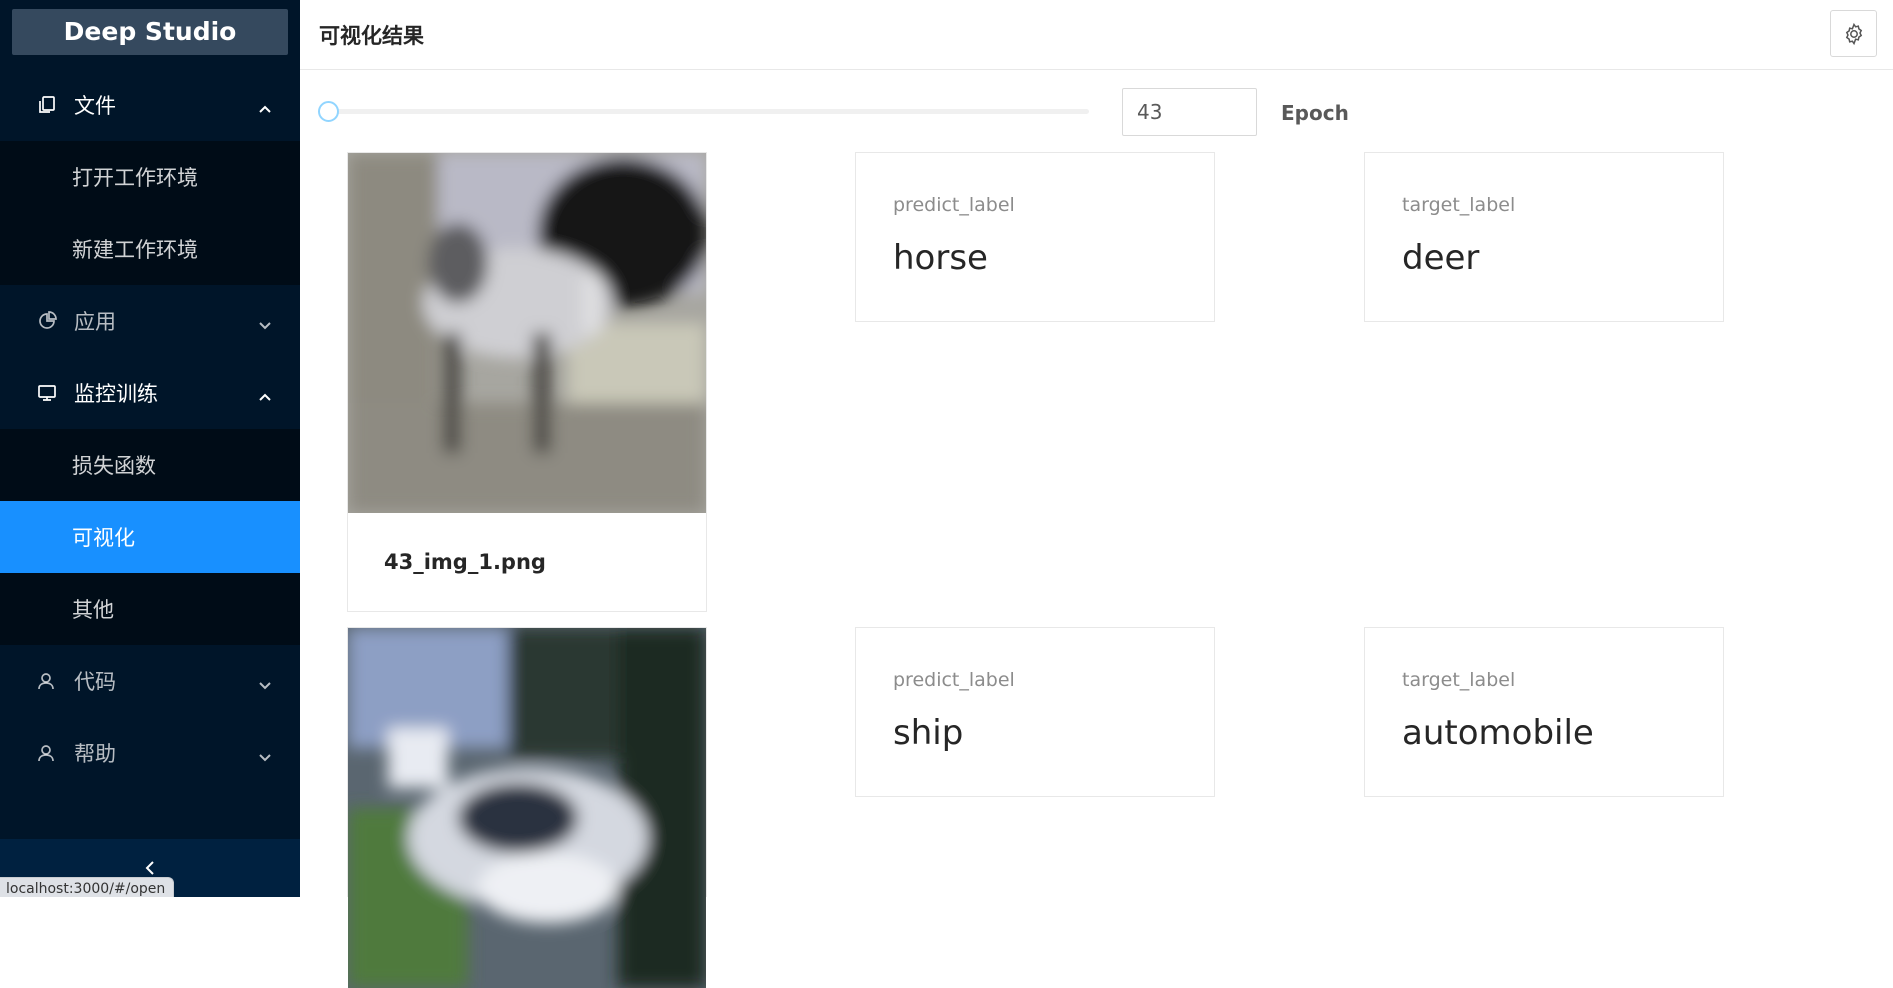 The image size is (1893, 988). What do you see at coordinates (527, 333) in the screenshot?
I see `horse-photo` at bounding box center [527, 333].